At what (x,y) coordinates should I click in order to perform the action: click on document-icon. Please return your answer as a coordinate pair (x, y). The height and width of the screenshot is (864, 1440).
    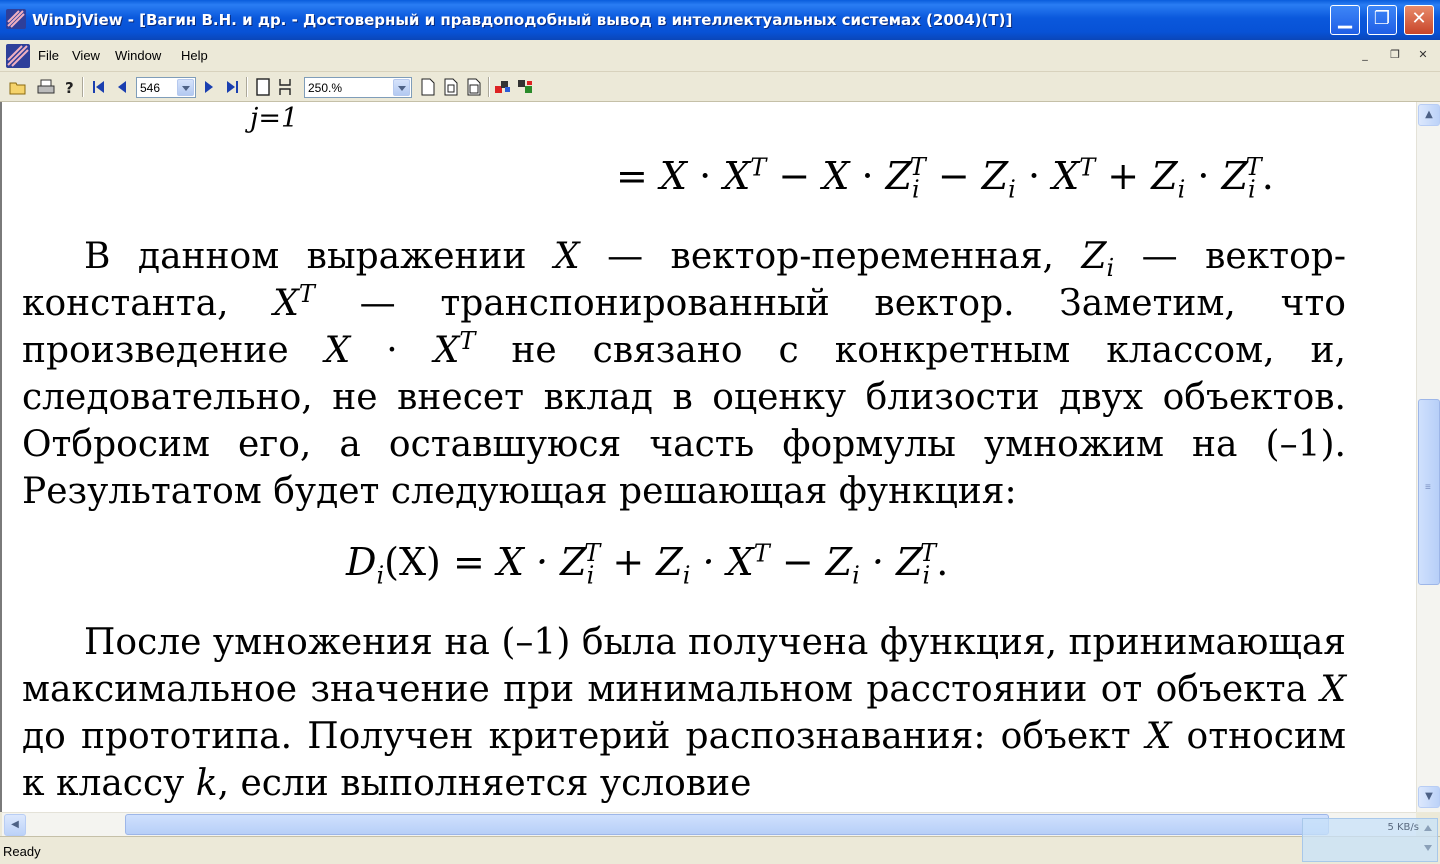
    Looking at the image, I should click on (18, 56).